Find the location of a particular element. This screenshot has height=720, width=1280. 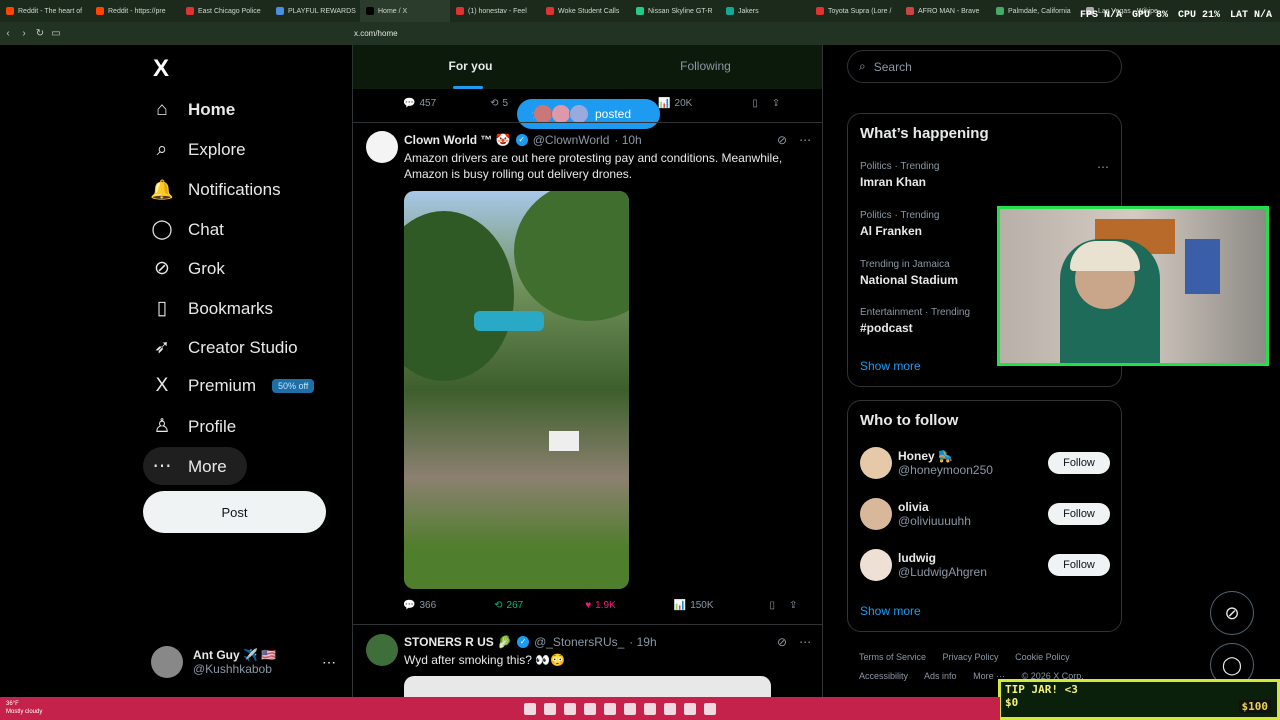

tab-following: Following is located at coordinates (705, 67).